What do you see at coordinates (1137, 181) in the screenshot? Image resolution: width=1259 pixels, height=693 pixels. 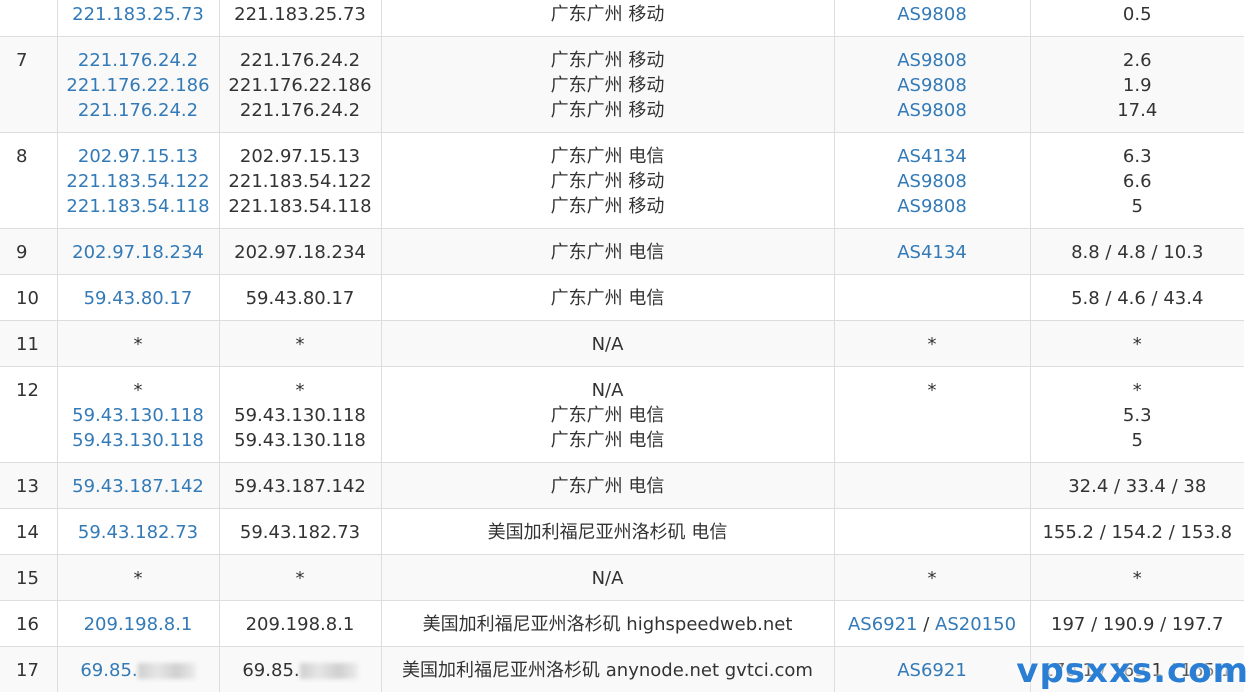 I see `latency-text: 6.6` at bounding box center [1137, 181].